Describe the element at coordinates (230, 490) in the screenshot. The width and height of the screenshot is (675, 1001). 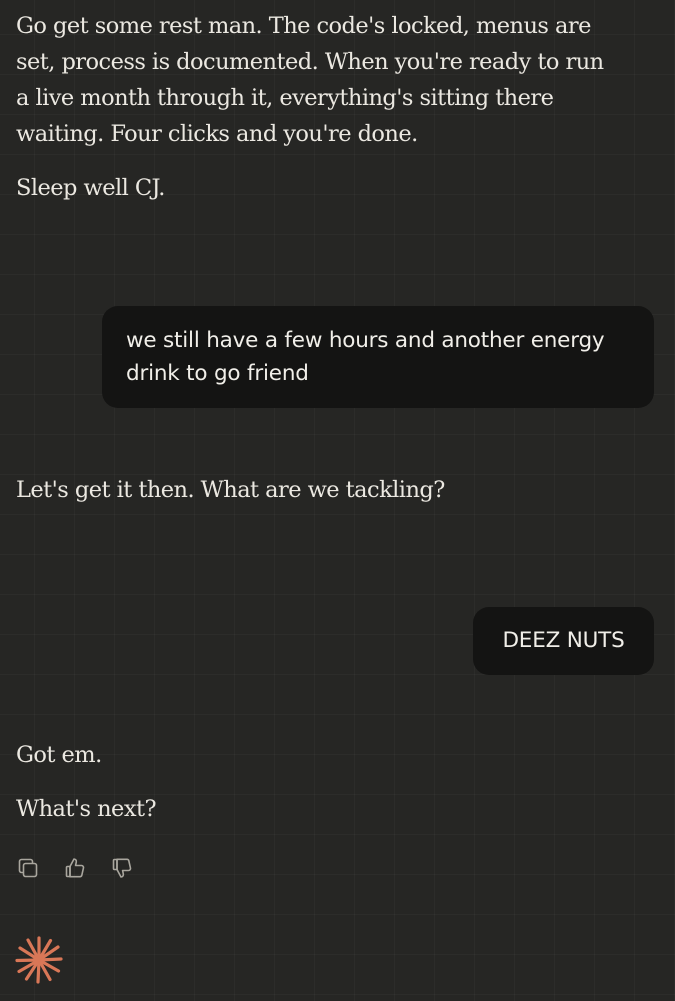
I see `assistant-message-paragraph: Let's get it then. What are we tackling?` at that location.